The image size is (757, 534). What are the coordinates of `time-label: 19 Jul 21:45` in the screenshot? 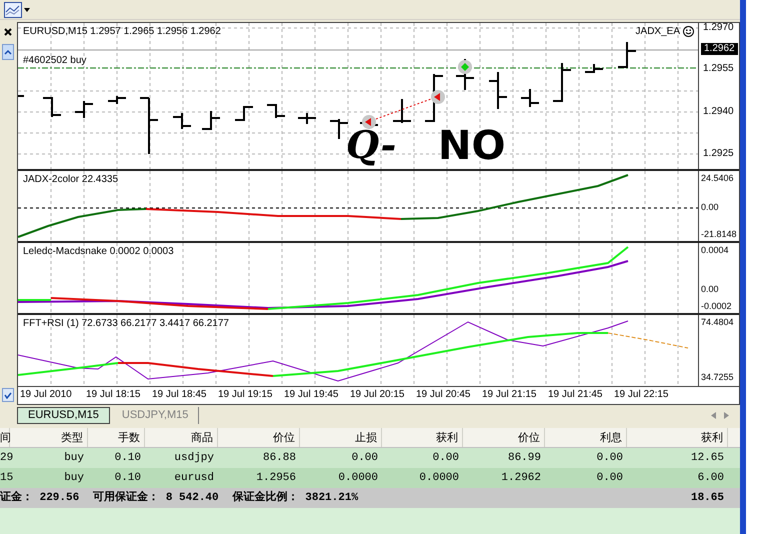 It's located at (575, 395).